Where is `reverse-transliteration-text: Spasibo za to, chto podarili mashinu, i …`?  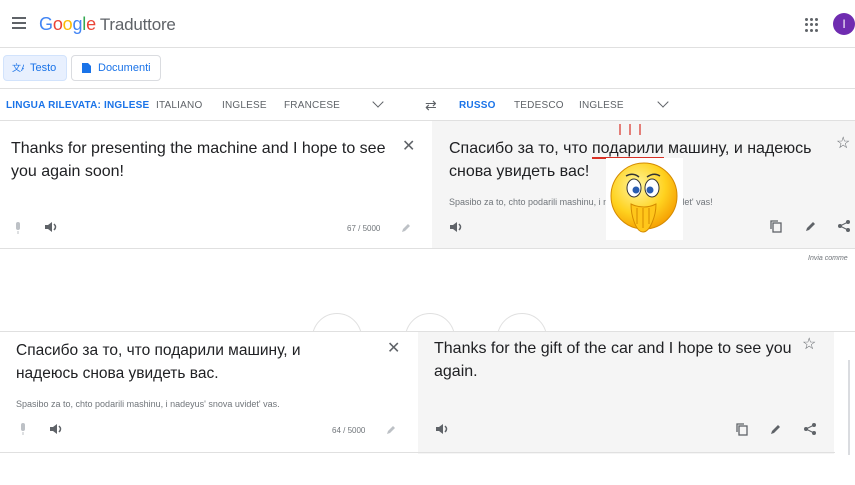 reverse-transliteration-text: Spasibo za to, chto podarili mashinu, i … is located at coordinates (148, 404).